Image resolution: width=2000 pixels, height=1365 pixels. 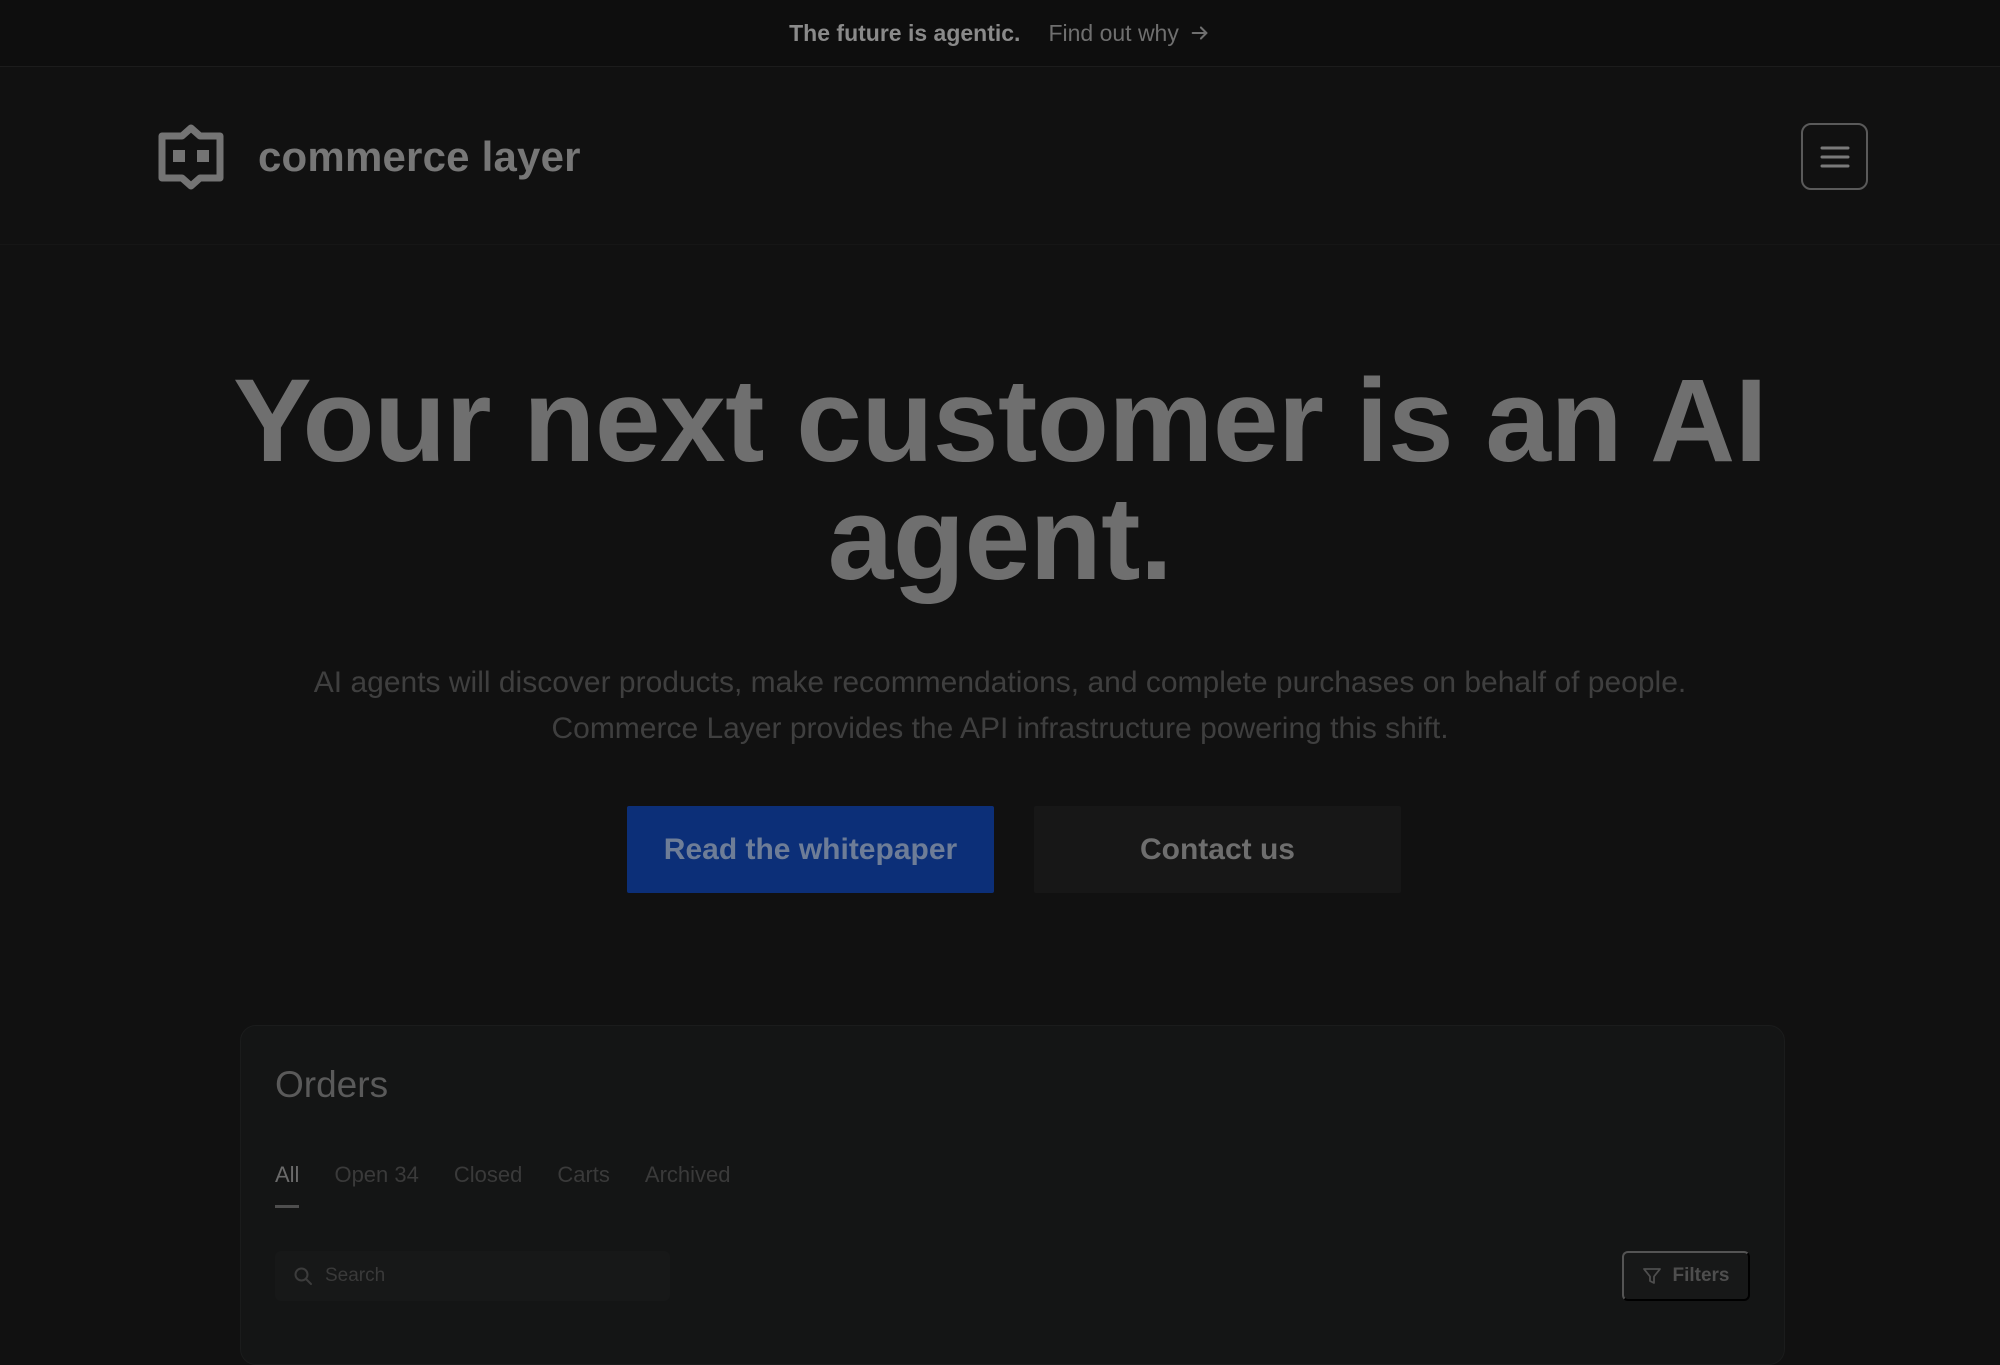 What do you see at coordinates (1000, 156) in the screenshot?
I see `site-header: commerce layer` at bounding box center [1000, 156].